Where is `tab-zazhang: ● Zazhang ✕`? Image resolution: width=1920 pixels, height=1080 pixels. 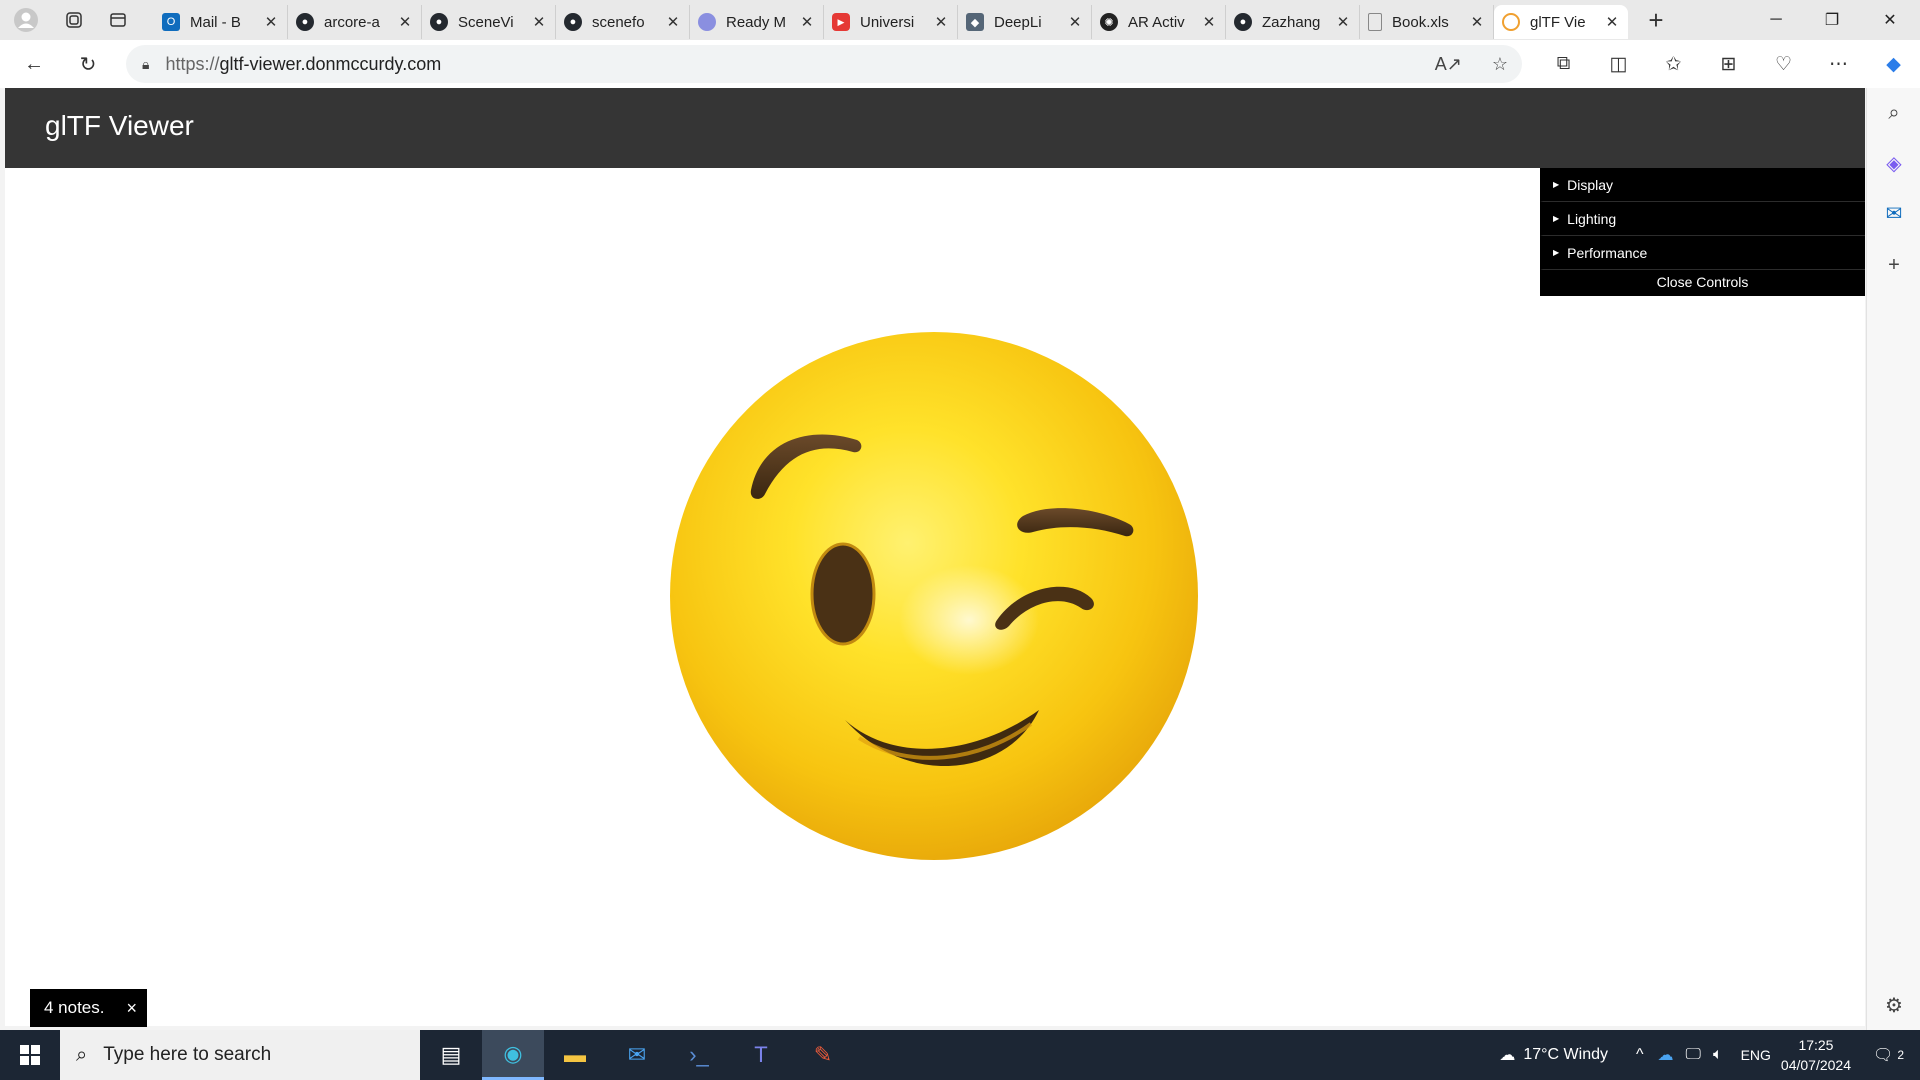 tab-zazhang: ● Zazhang ✕ is located at coordinates (1293, 22).